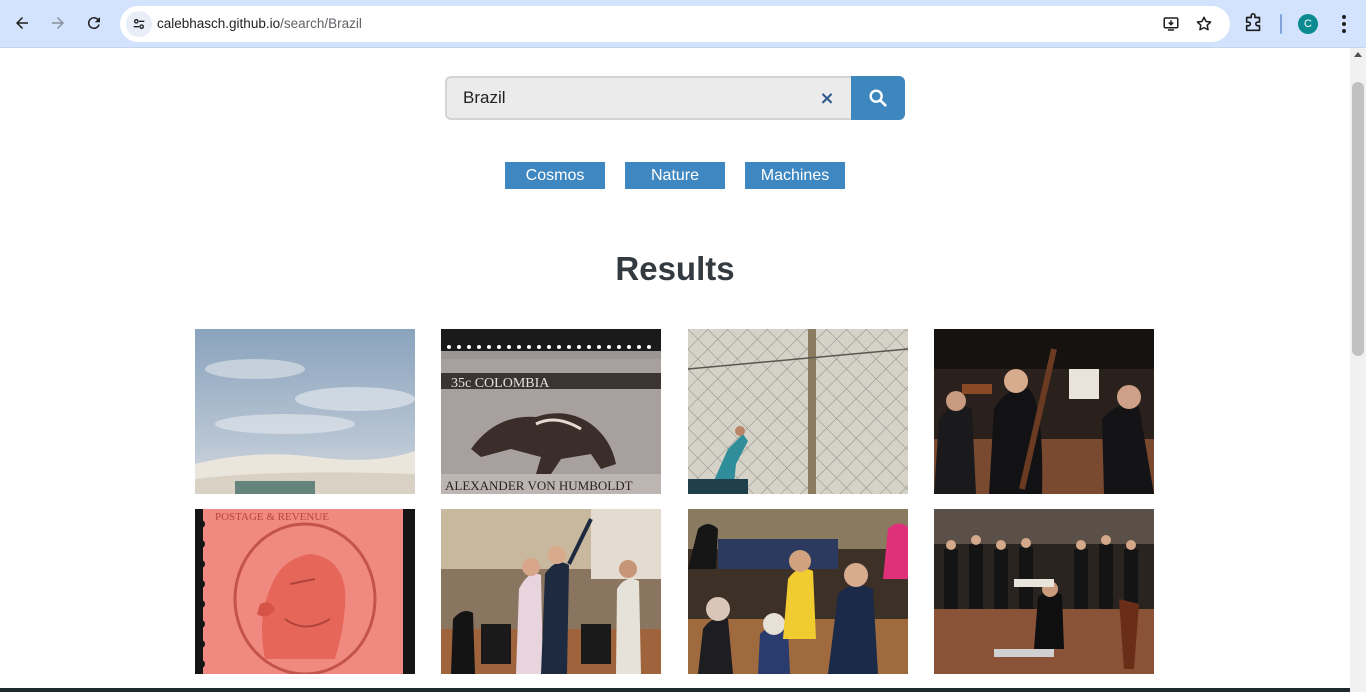  I want to click on result-image-orchestra-bassoon, so click(1044, 411).